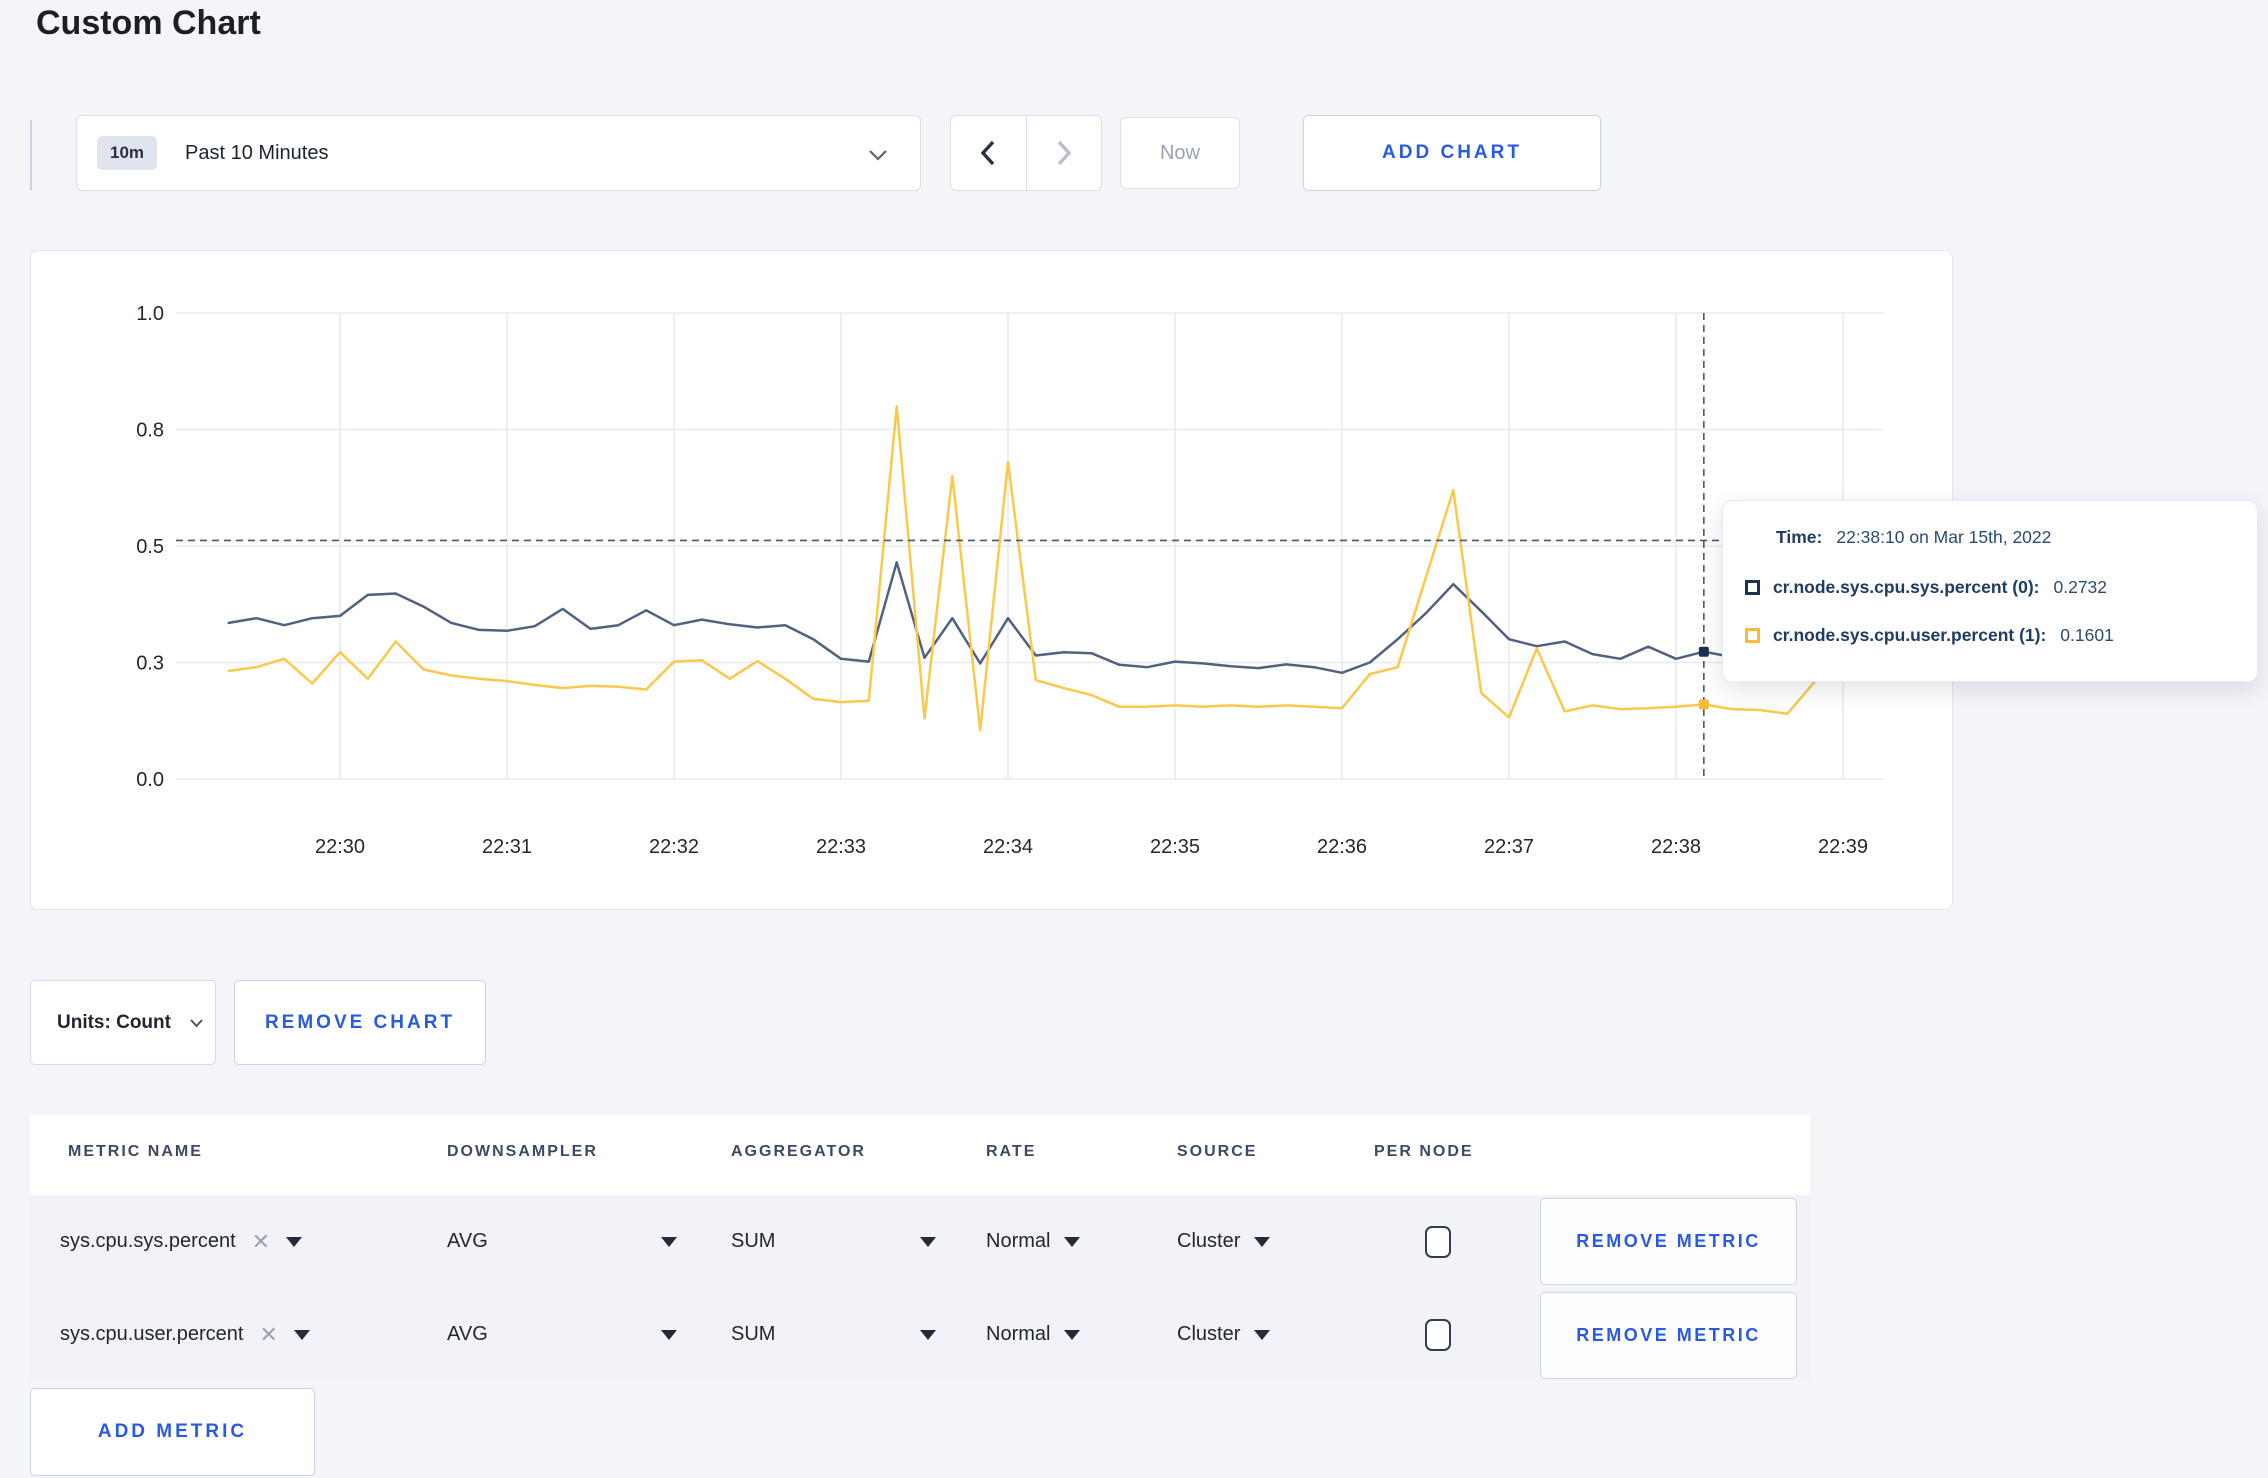  I want to click on svg-text: 22:39, so click(1843, 847).